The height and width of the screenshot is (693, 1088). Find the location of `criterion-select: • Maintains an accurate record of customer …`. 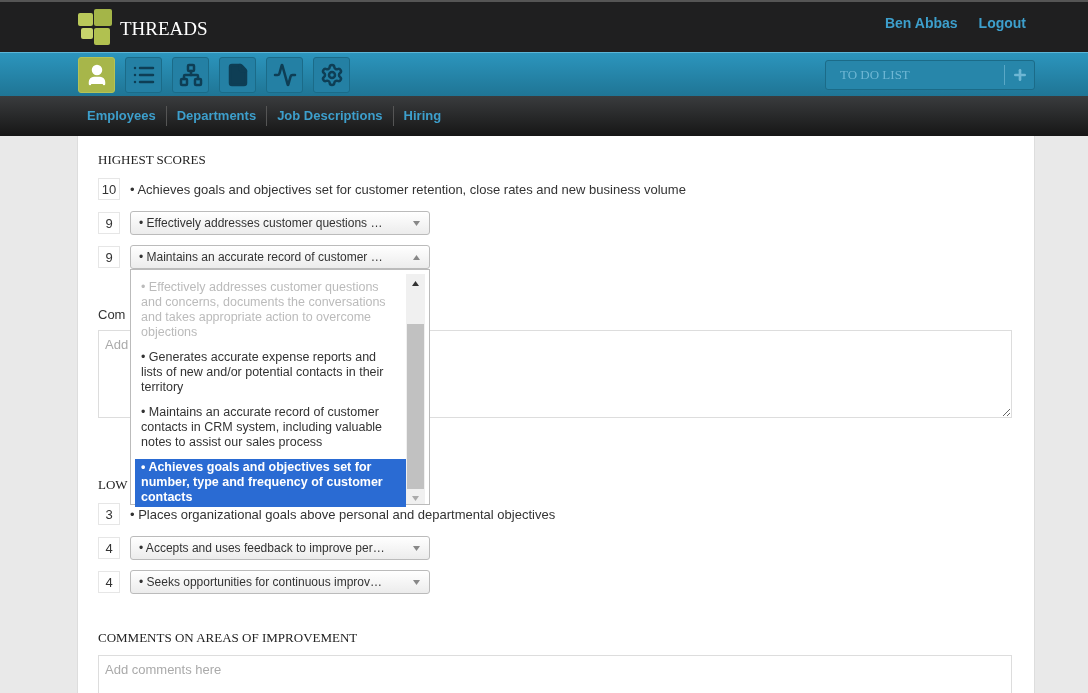

criterion-select: • Maintains an accurate record of customer … is located at coordinates (280, 257).